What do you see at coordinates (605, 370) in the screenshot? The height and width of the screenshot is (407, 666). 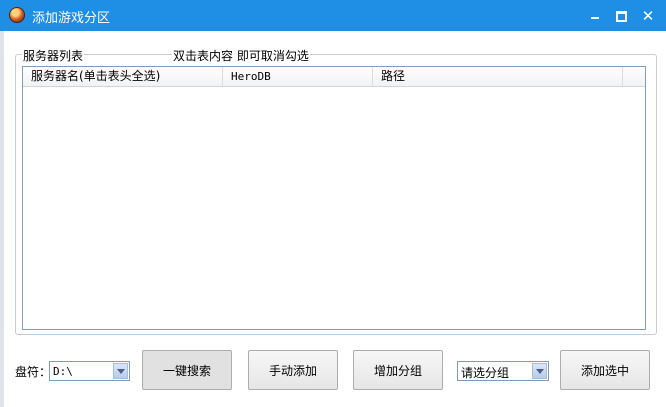 I see `add-selected-button: 添加选中` at bounding box center [605, 370].